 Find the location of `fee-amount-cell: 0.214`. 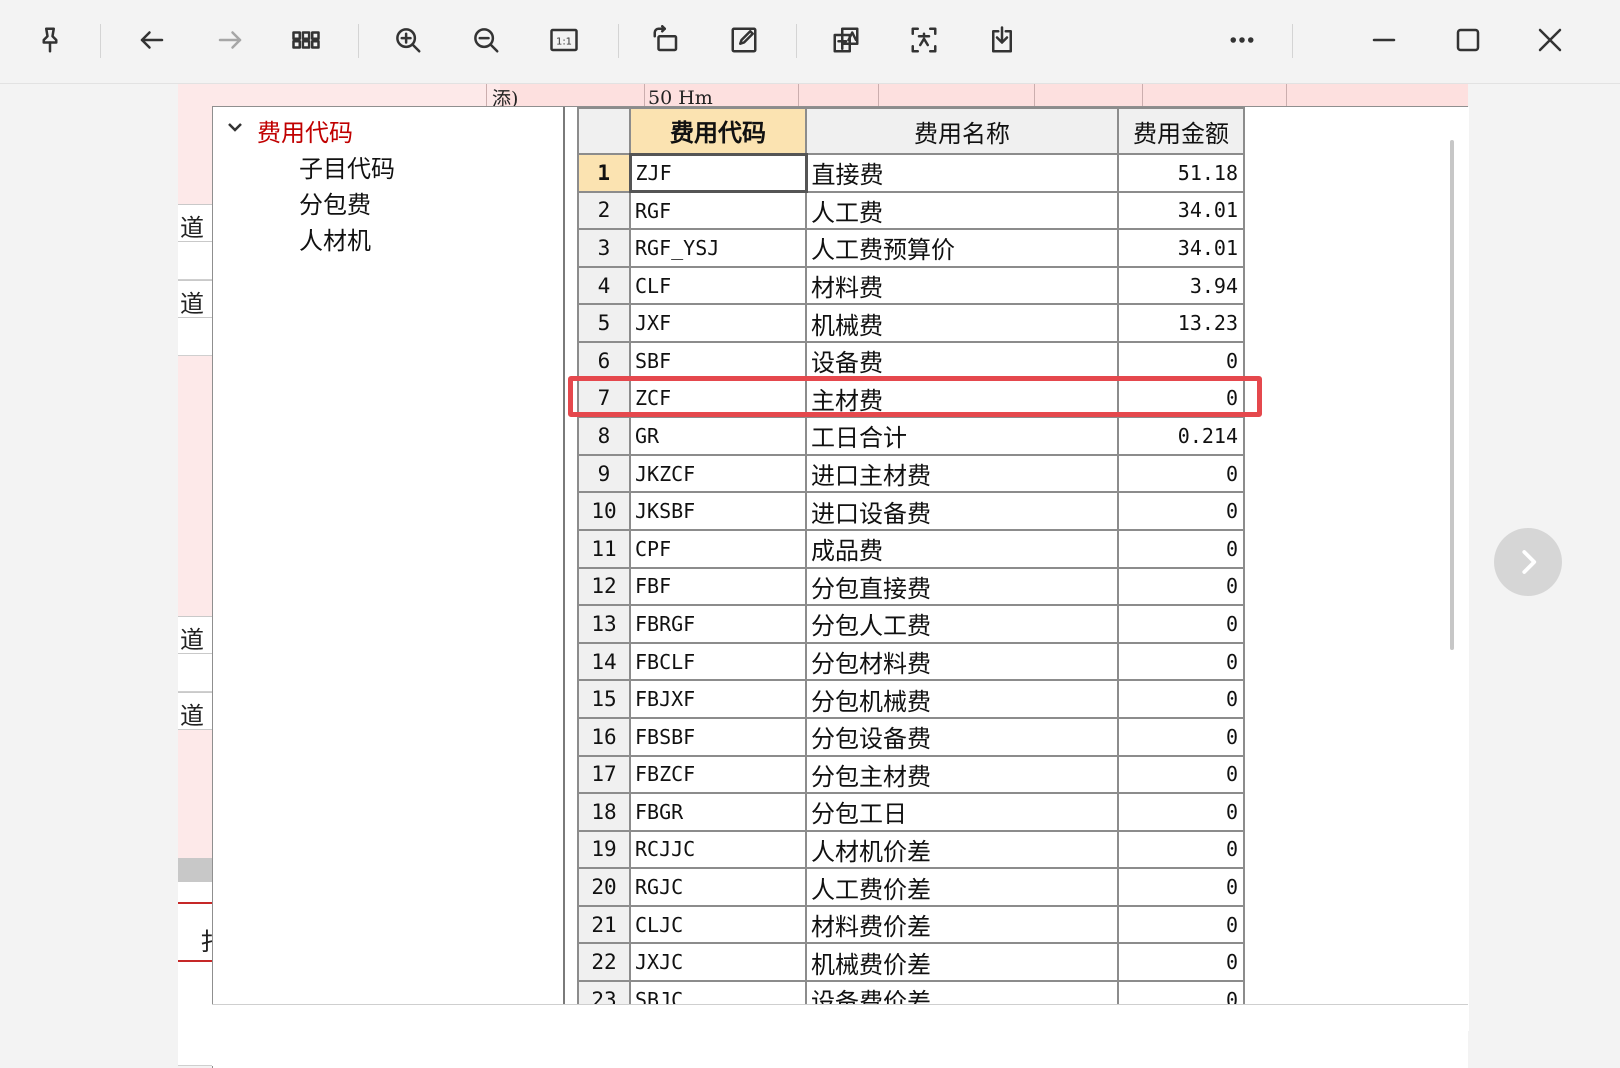

fee-amount-cell: 0.214 is located at coordinates (1181, 436).